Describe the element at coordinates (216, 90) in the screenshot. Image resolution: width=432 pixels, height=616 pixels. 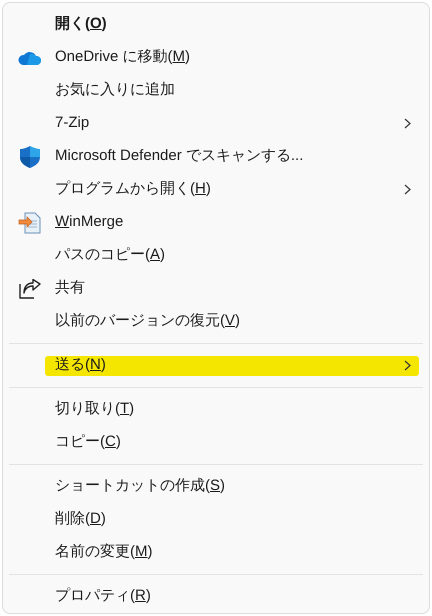
I see `menu-item: お気に入りに追加` at that location.